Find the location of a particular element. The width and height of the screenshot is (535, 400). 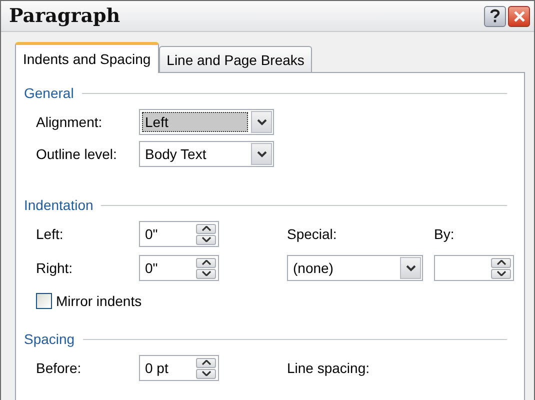

field-label: Line spacing: is located at coordinates (329, 368).